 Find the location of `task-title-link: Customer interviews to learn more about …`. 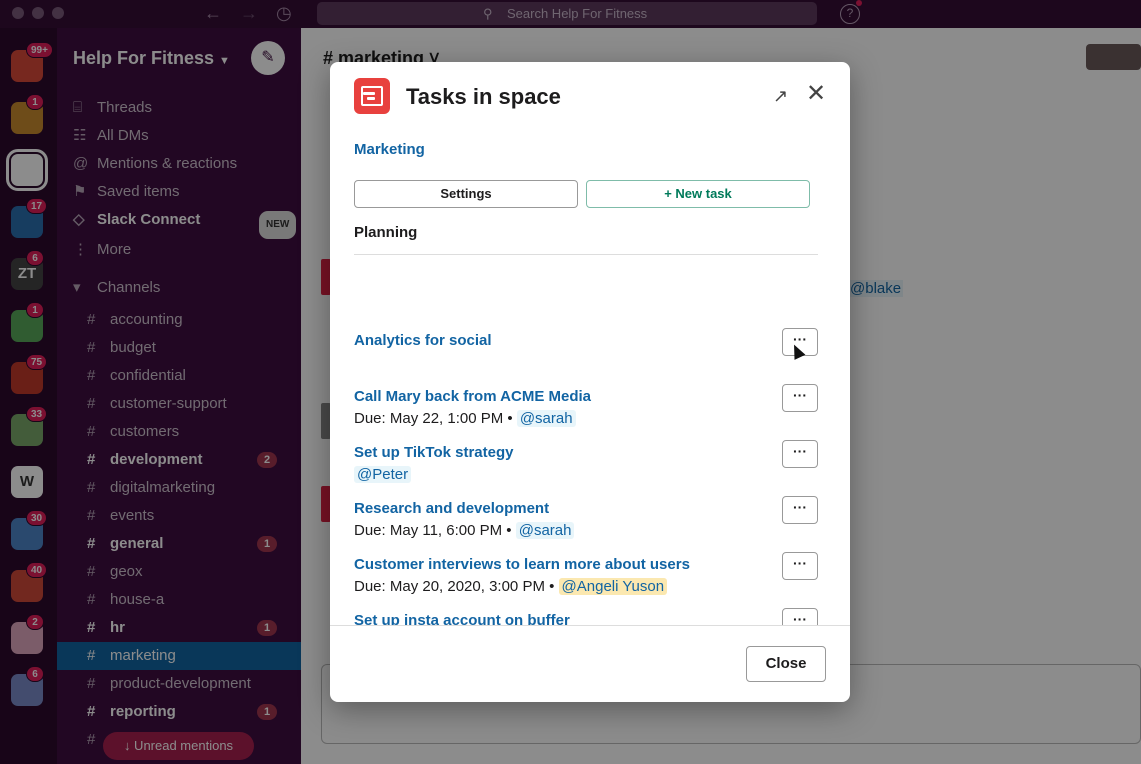

task-title-link: Customer interviews to learn more about … is located at coordinates (522, 564).